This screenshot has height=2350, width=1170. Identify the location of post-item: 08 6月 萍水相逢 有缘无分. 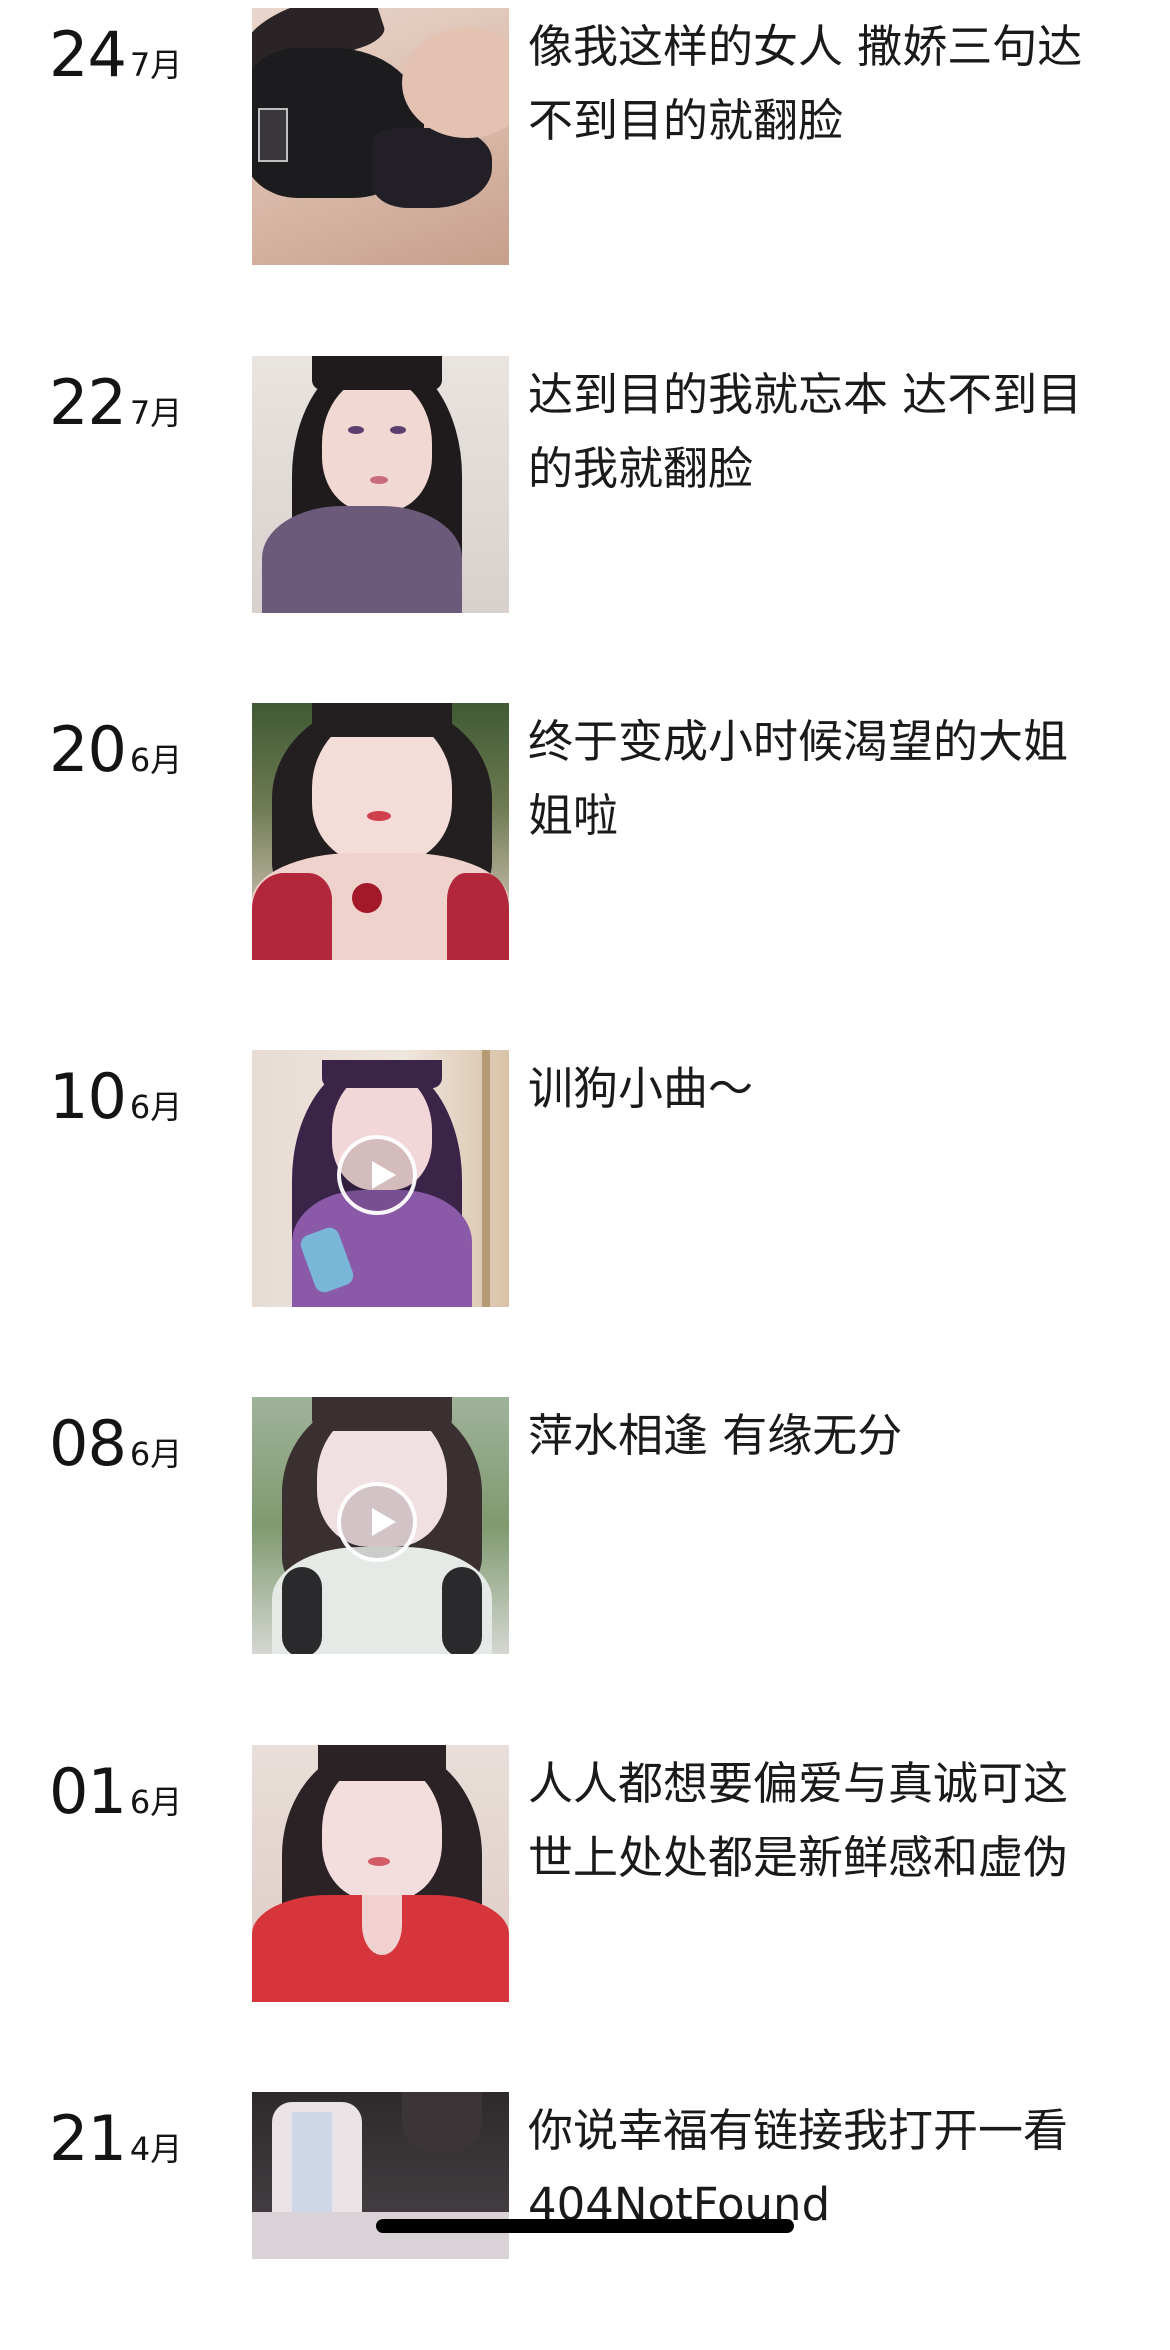
(585, 1526).